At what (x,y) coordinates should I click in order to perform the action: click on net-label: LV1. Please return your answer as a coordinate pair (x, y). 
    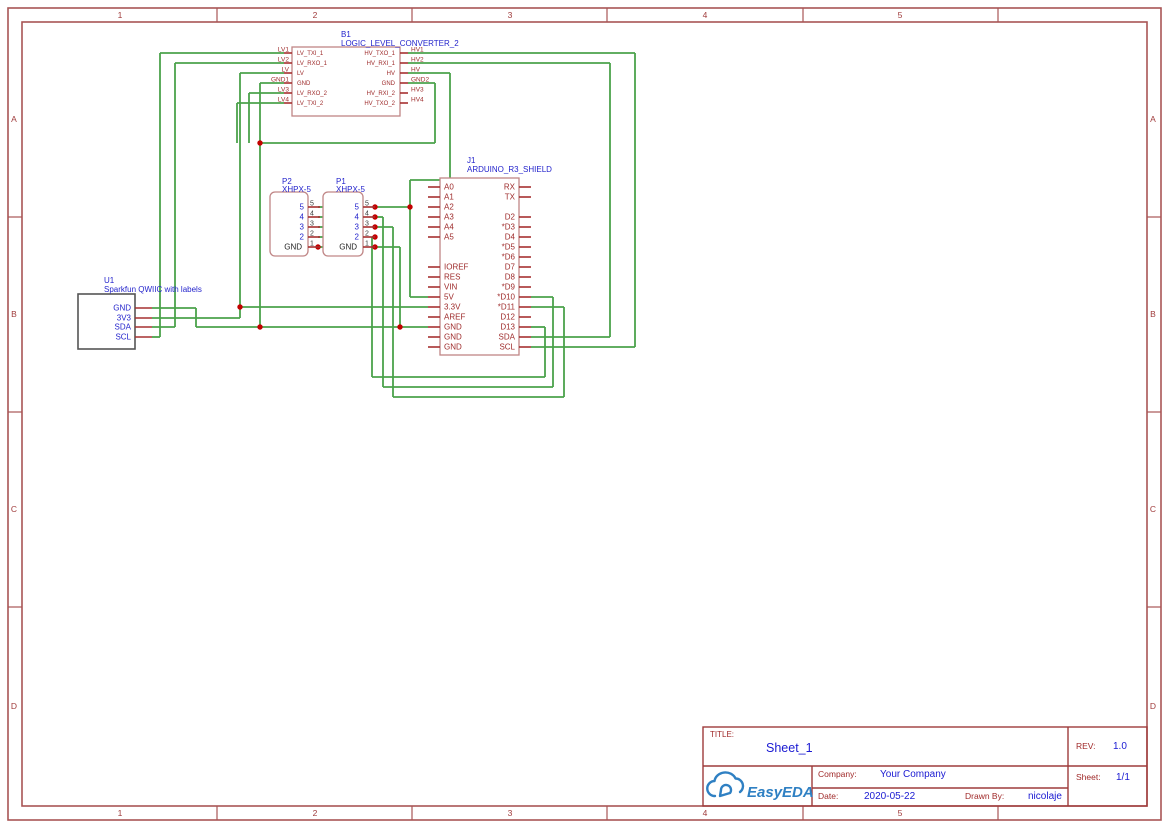
    Looking at the image, I should click on (283, 50).